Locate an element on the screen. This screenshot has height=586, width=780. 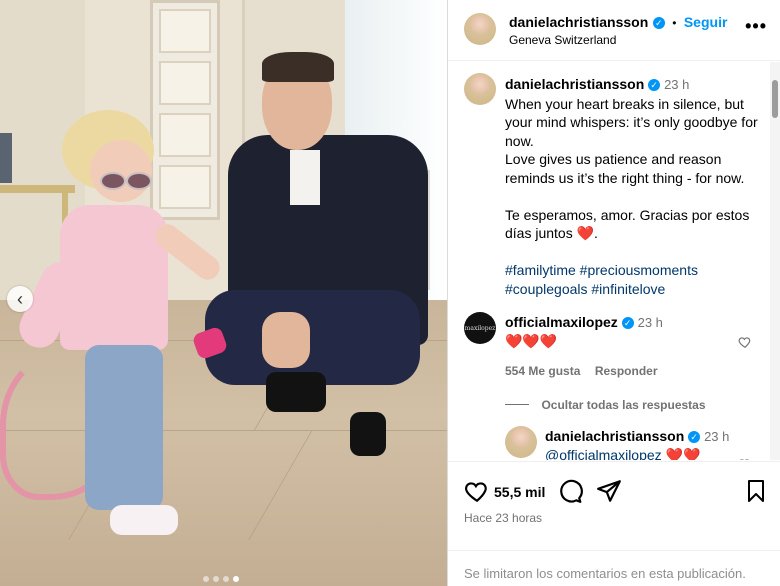
commenter-avatar-logo: maxilopez is located at coordinates (480, 328).